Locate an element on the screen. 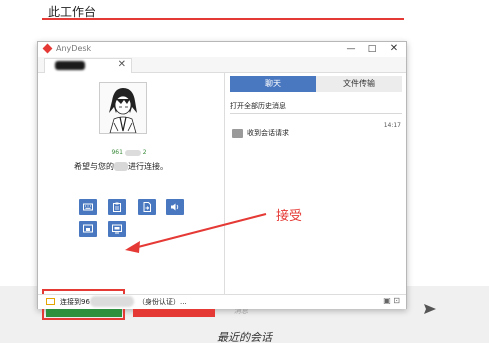 This screenshot has width=489, height=345. keyboard-icon is located at coordinates (88, 207).